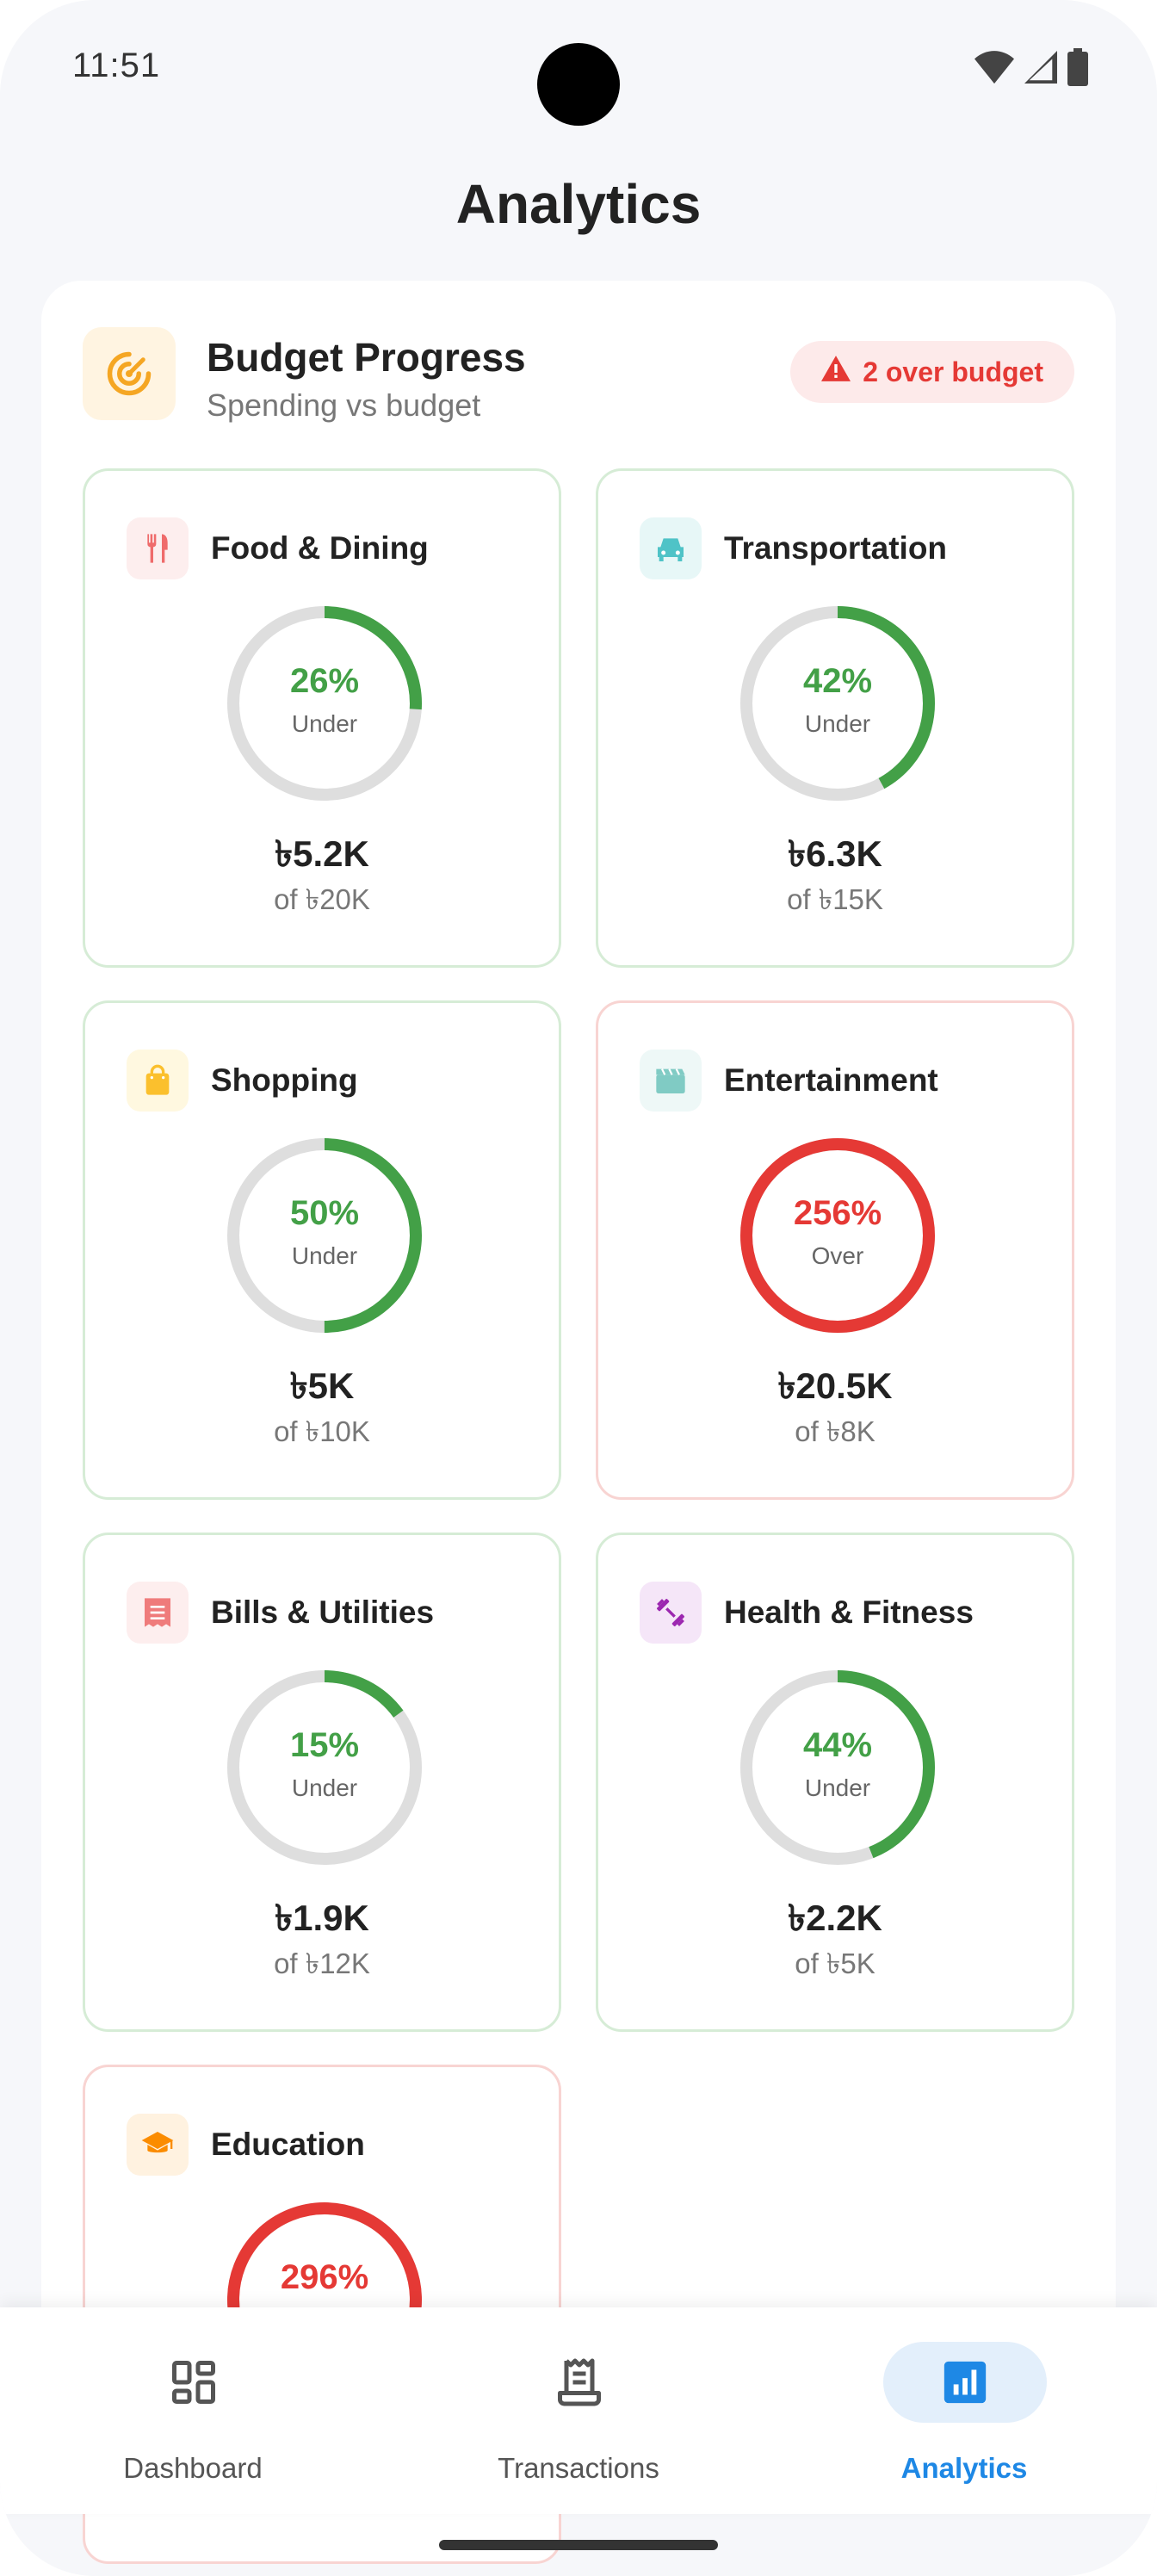 The height and width of the screenshot is (2576, 1157). I want to click on nav-analytics: Analytics, so click(964, 2419).